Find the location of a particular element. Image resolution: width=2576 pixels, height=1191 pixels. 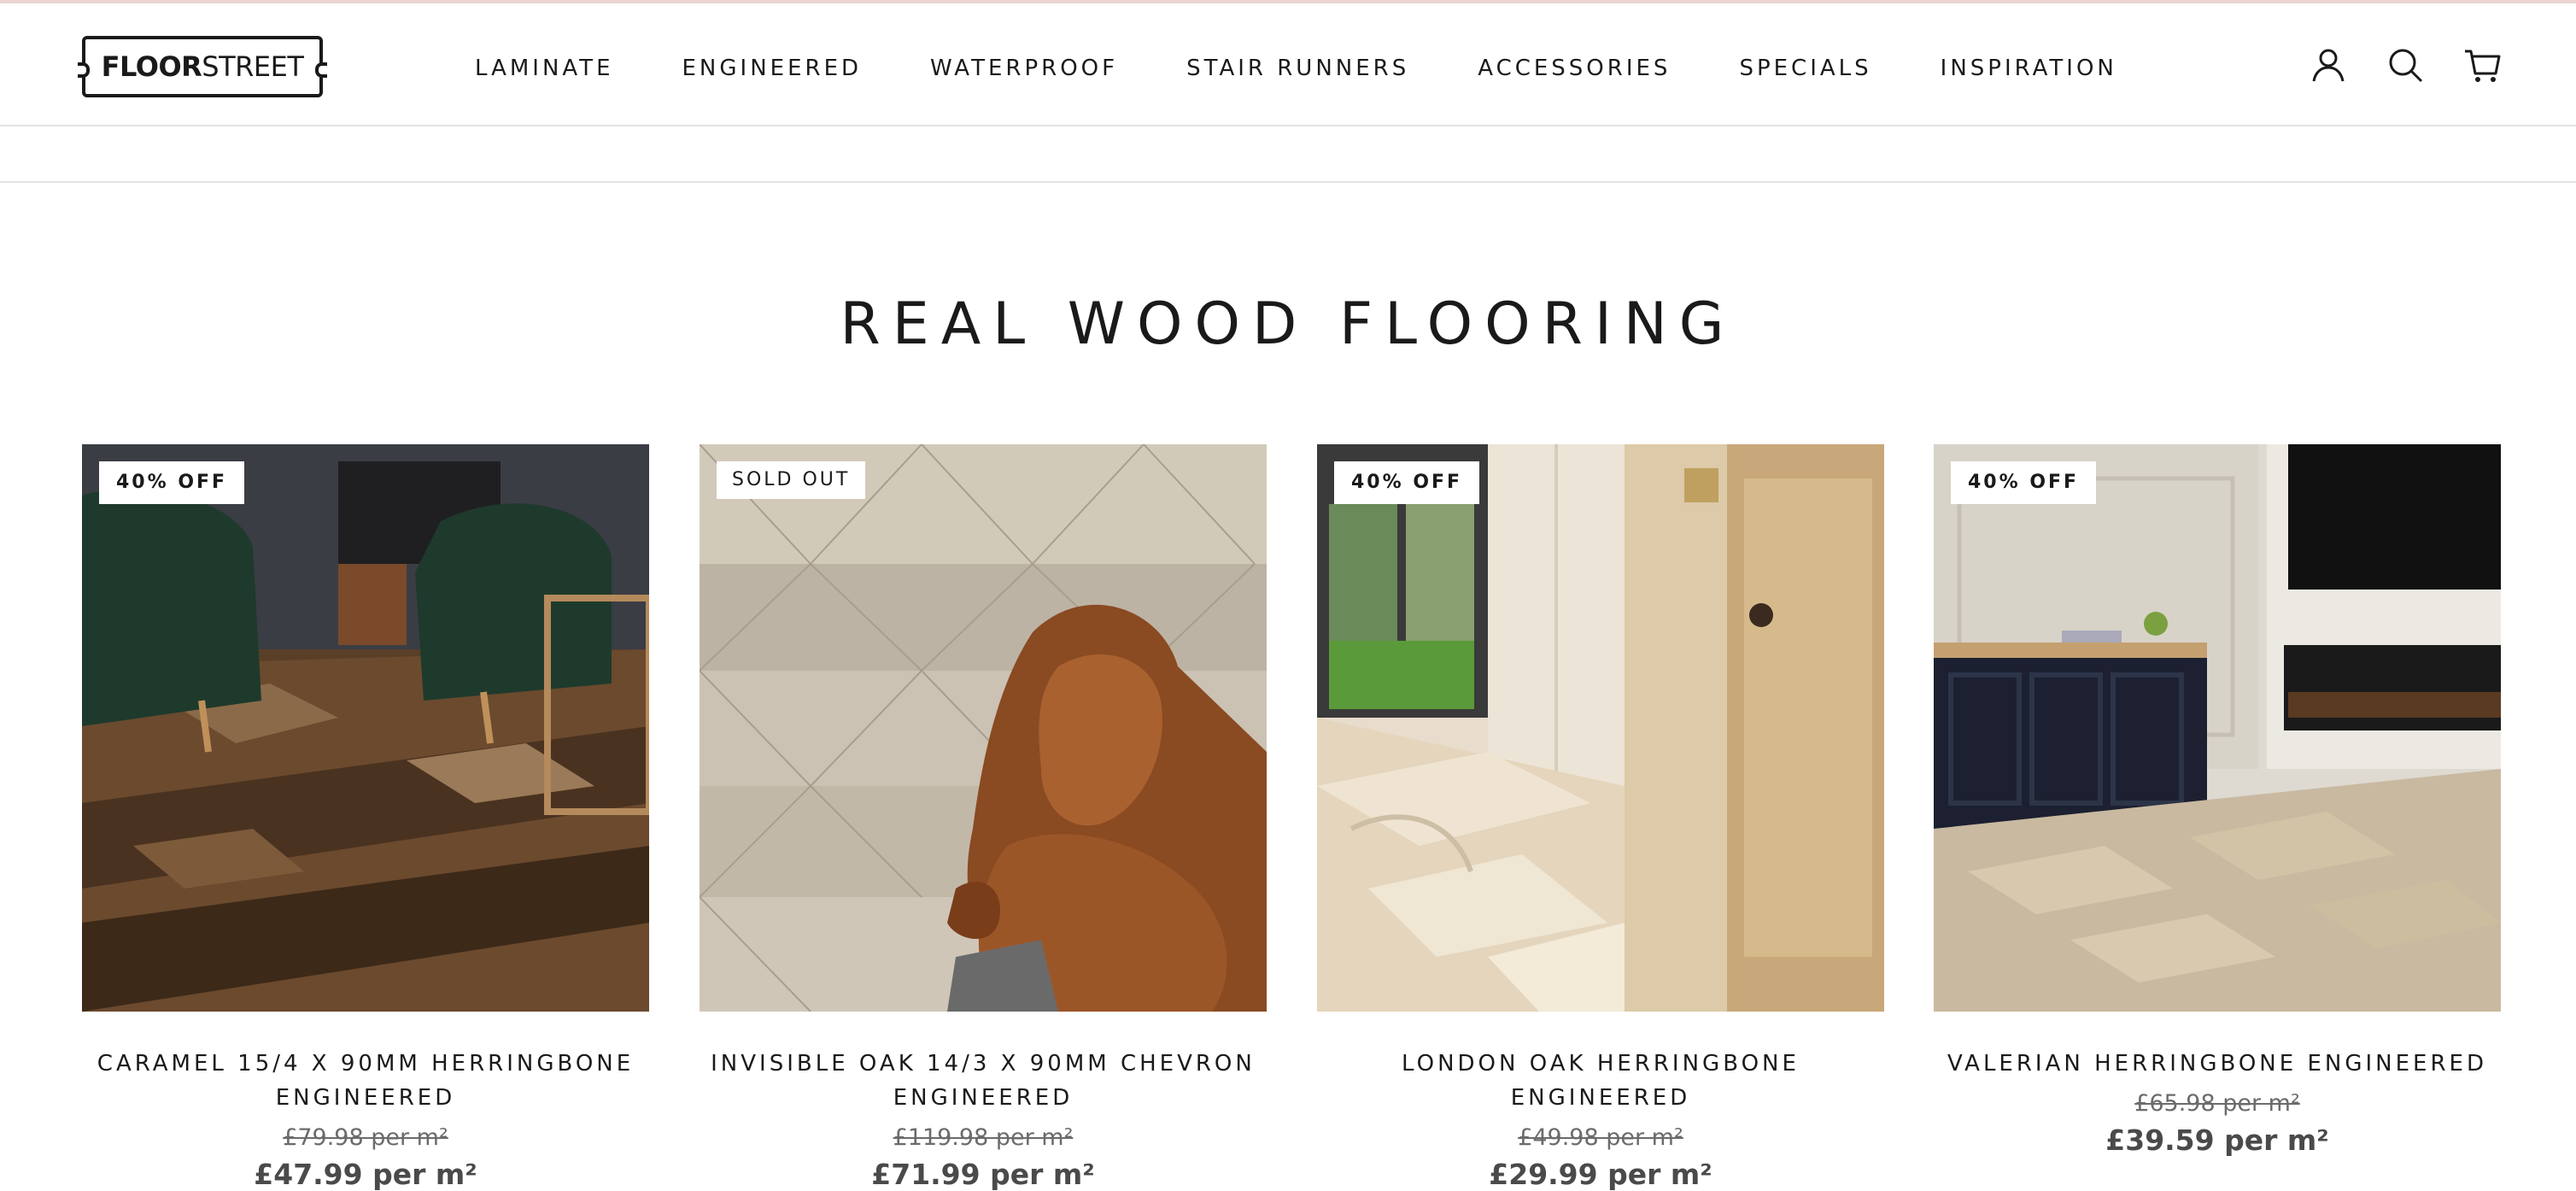

product-sale-price: £29.99 per m² is located at coordinates (1600, 1174).